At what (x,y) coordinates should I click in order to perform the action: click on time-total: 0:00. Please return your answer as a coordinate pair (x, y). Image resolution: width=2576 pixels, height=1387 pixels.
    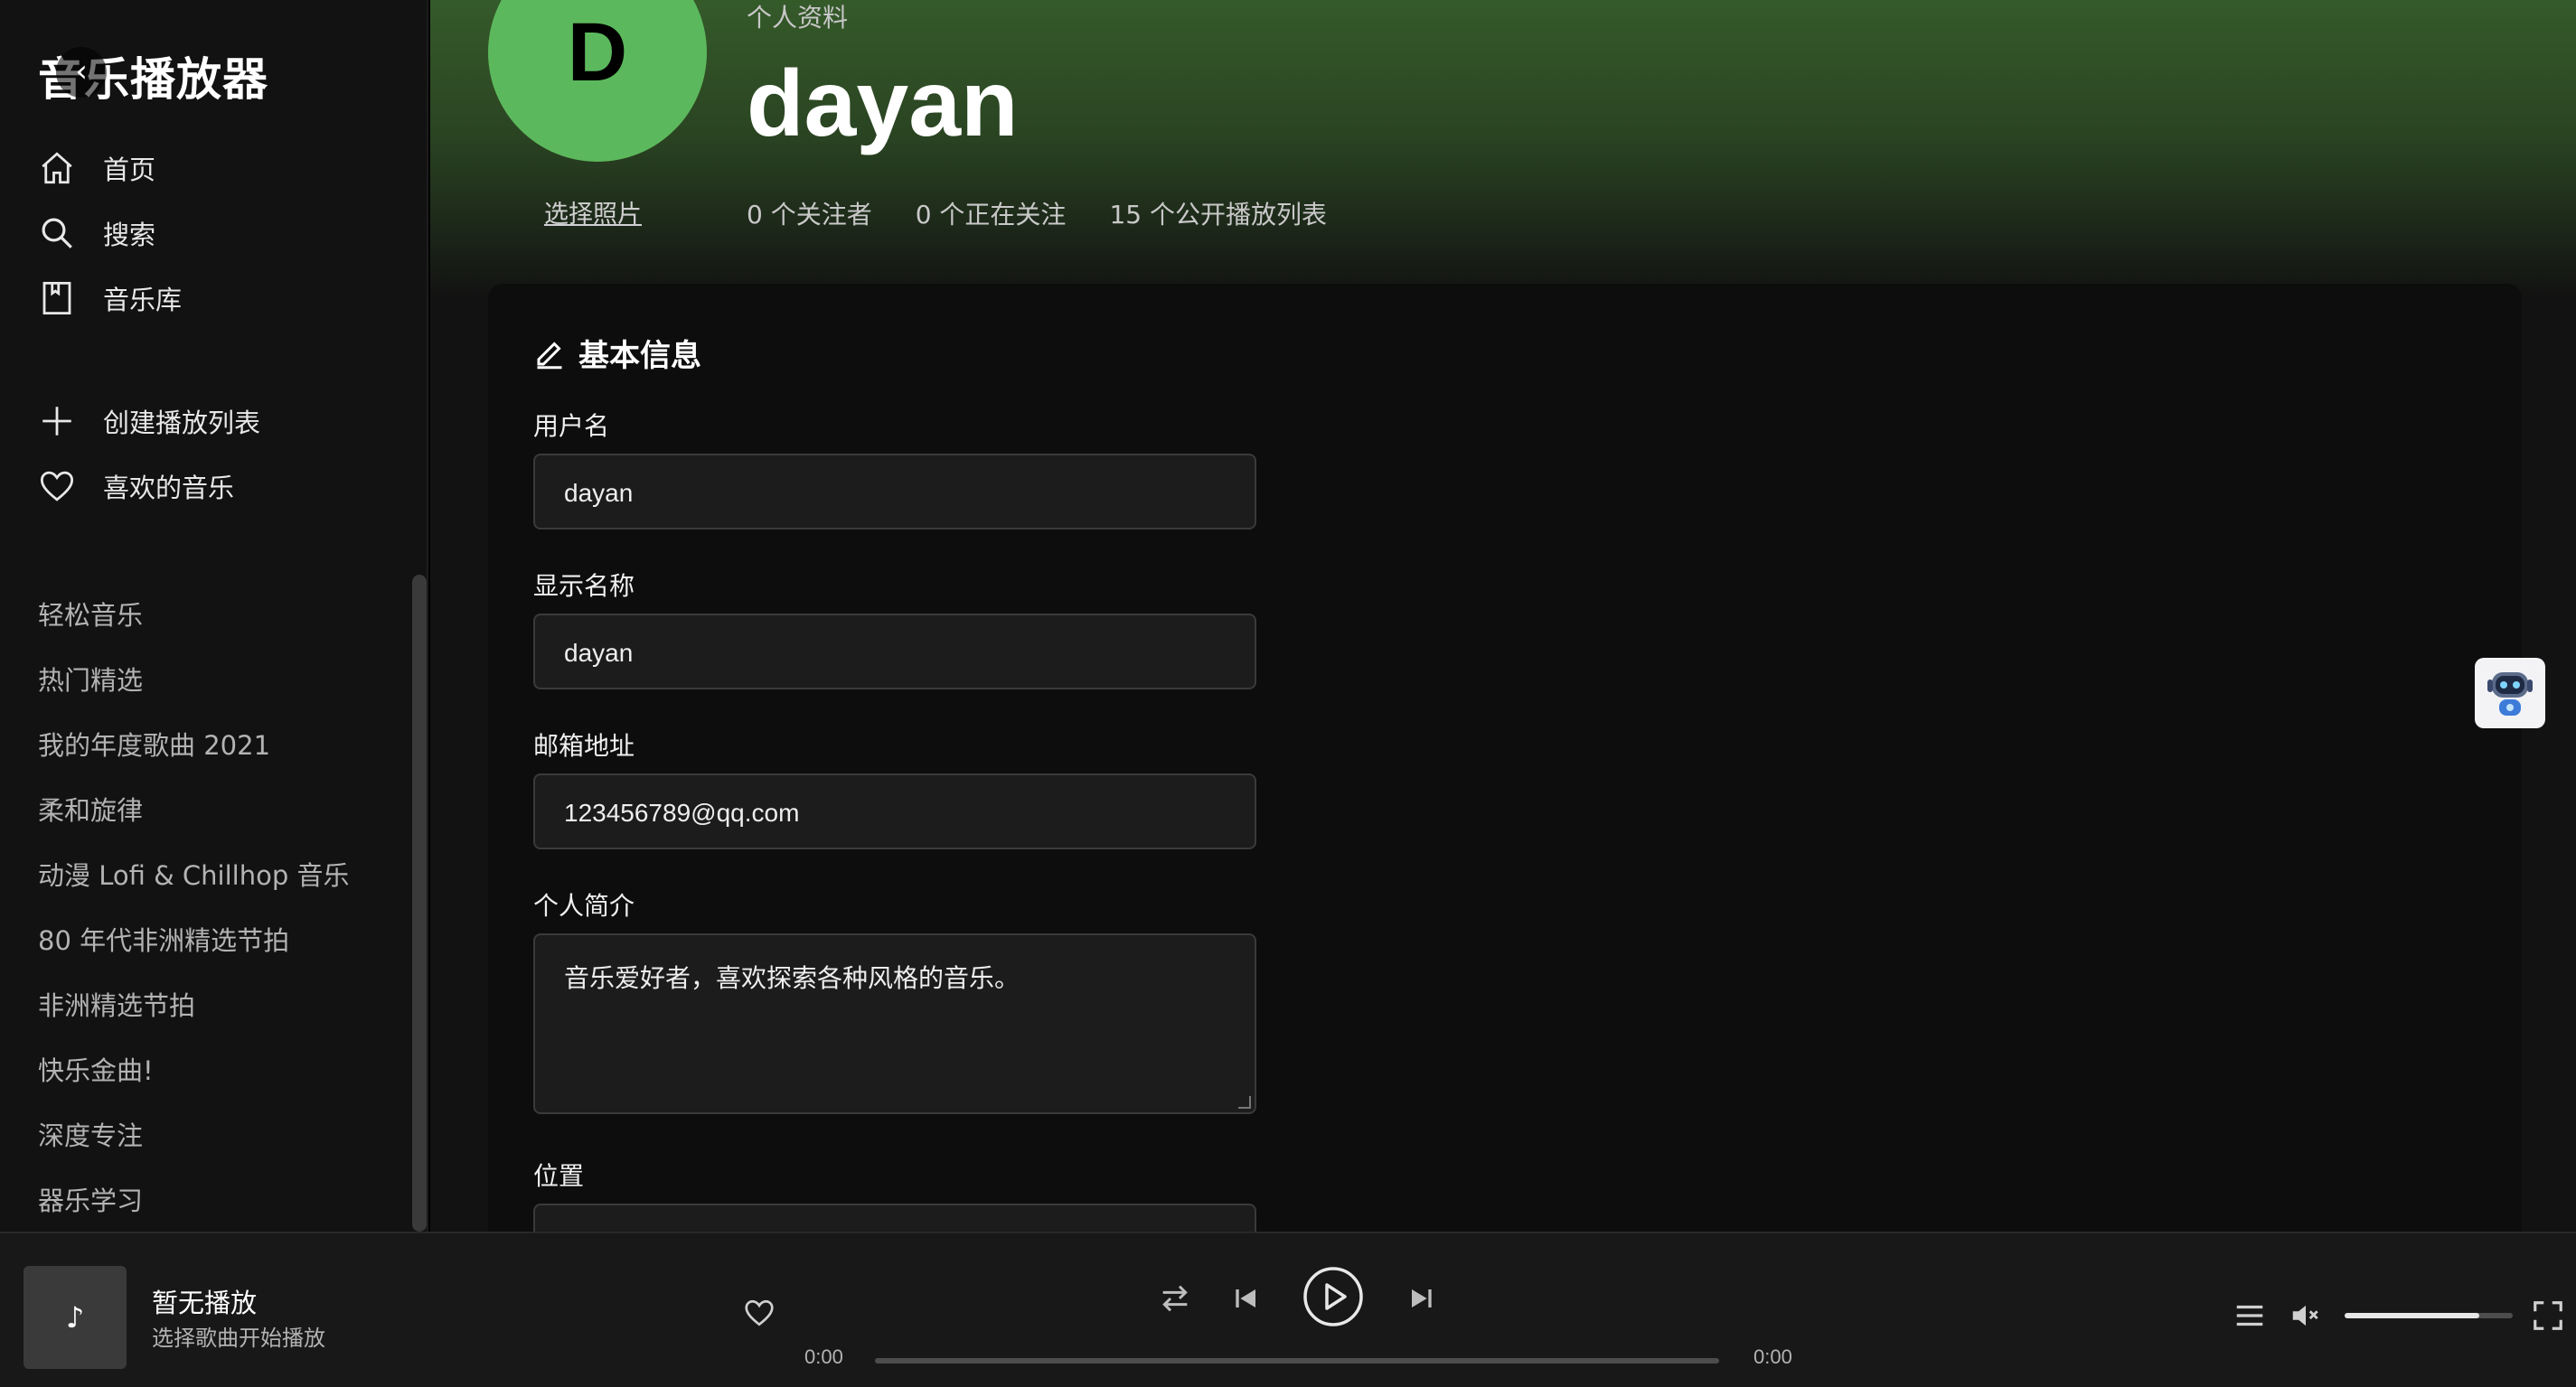
    Looking at the image, I should click on (1772, 1357).